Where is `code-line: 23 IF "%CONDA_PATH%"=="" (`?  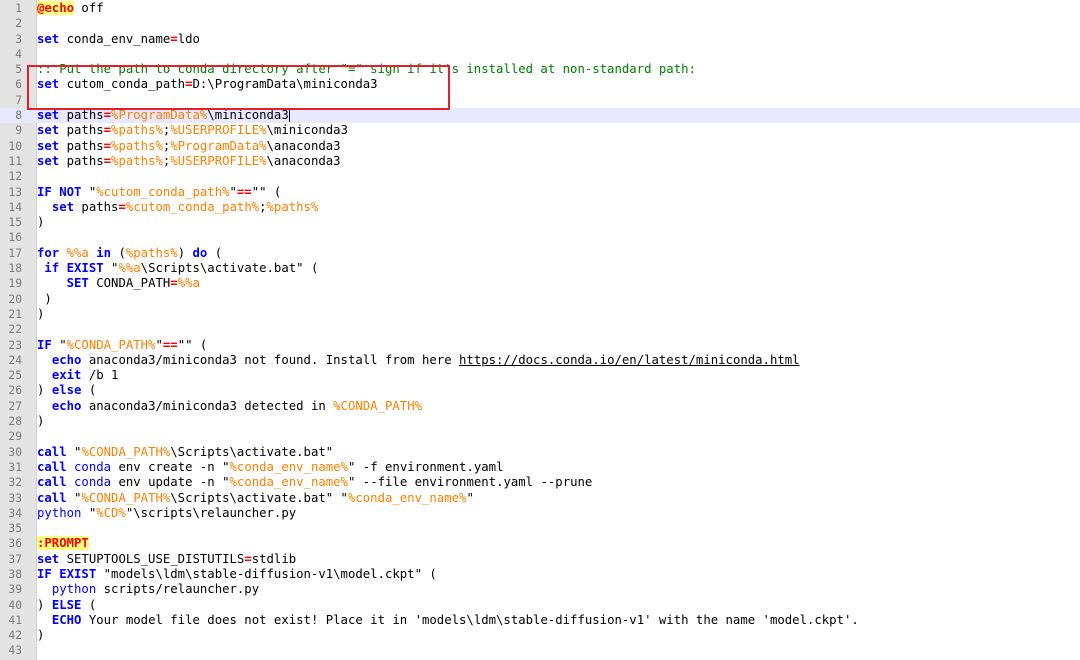 code-line: 23 IF "%CONDA_PATH%"=="" ( is located at coordinates (540, 345).